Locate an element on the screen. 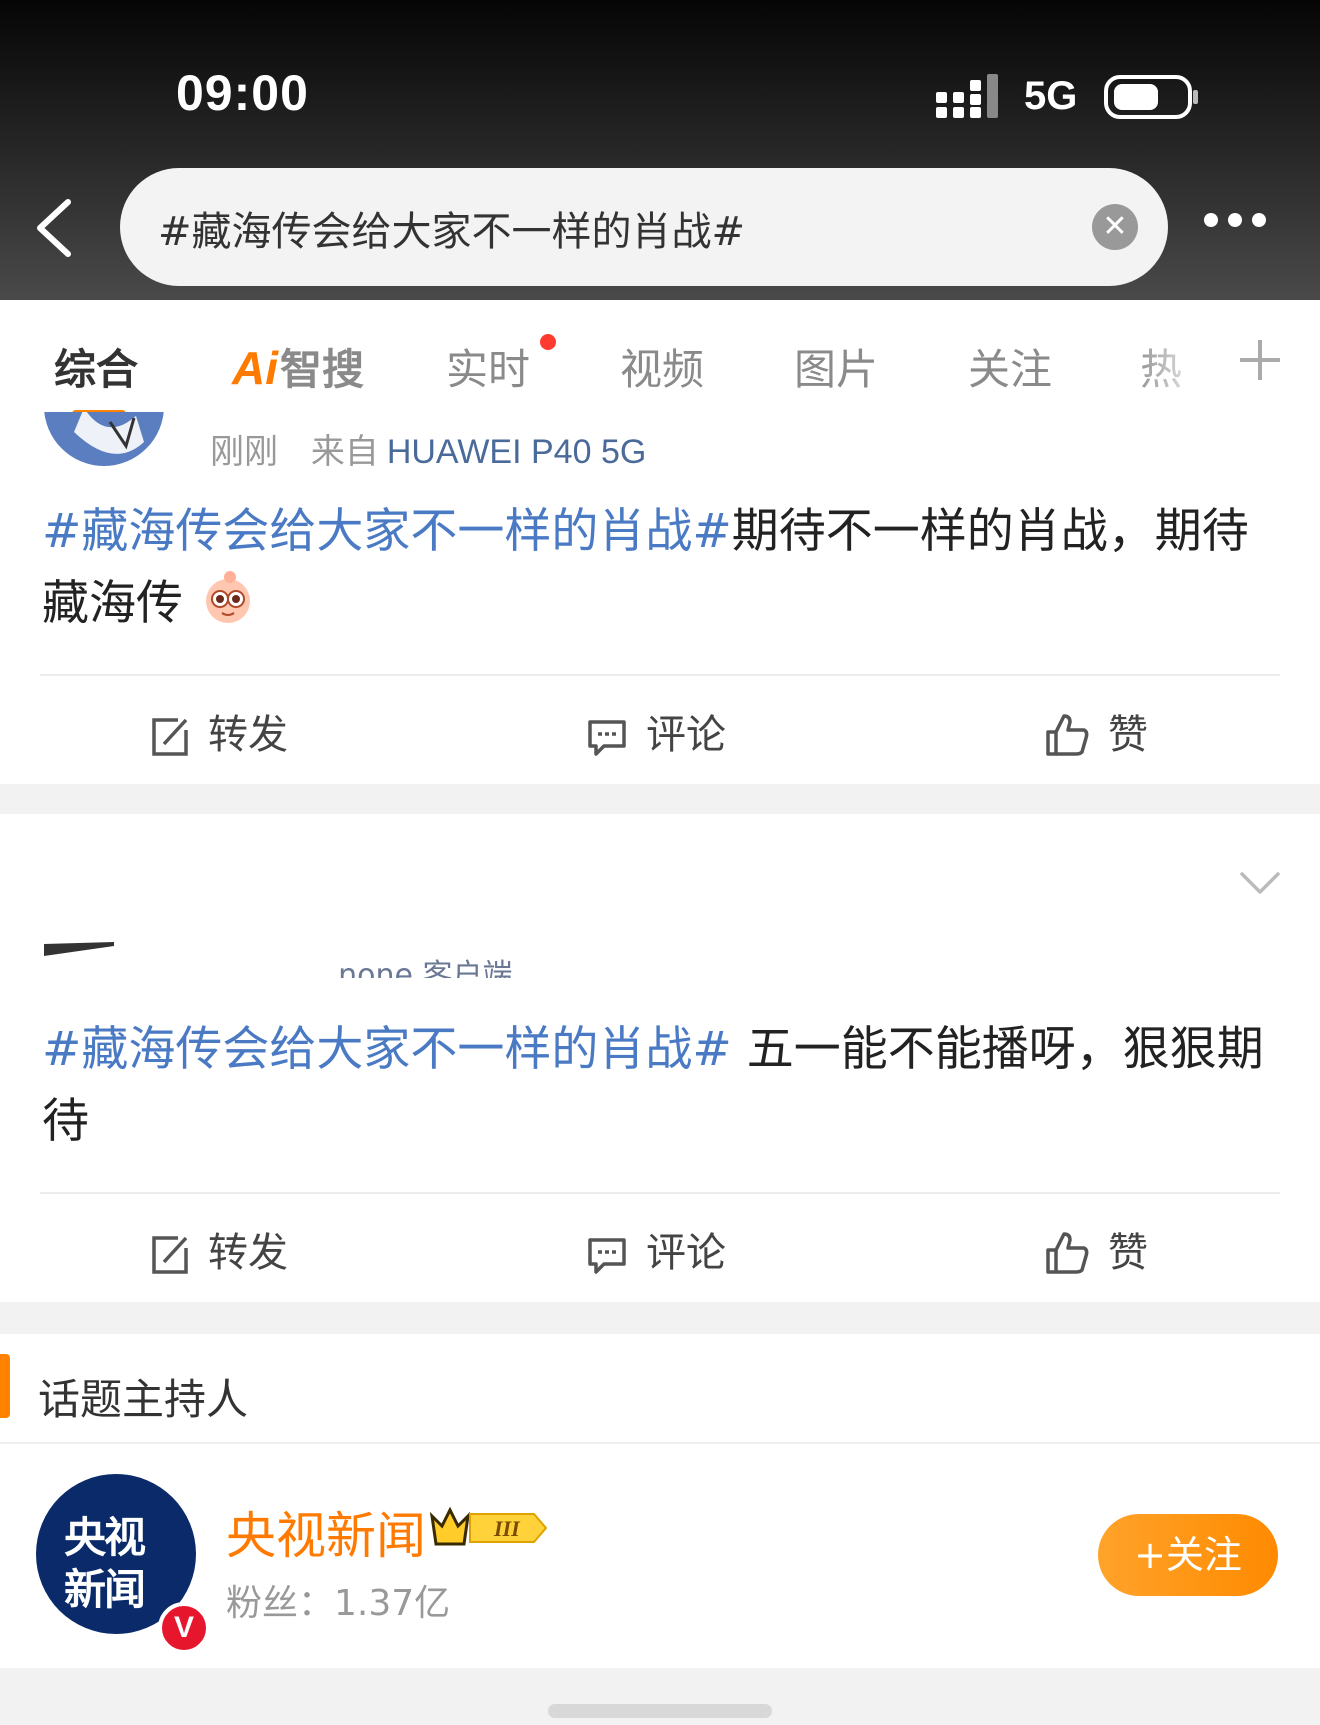 The image size is (1320, 1725). search-bar: ✕ is located at coordinates (644, 228).